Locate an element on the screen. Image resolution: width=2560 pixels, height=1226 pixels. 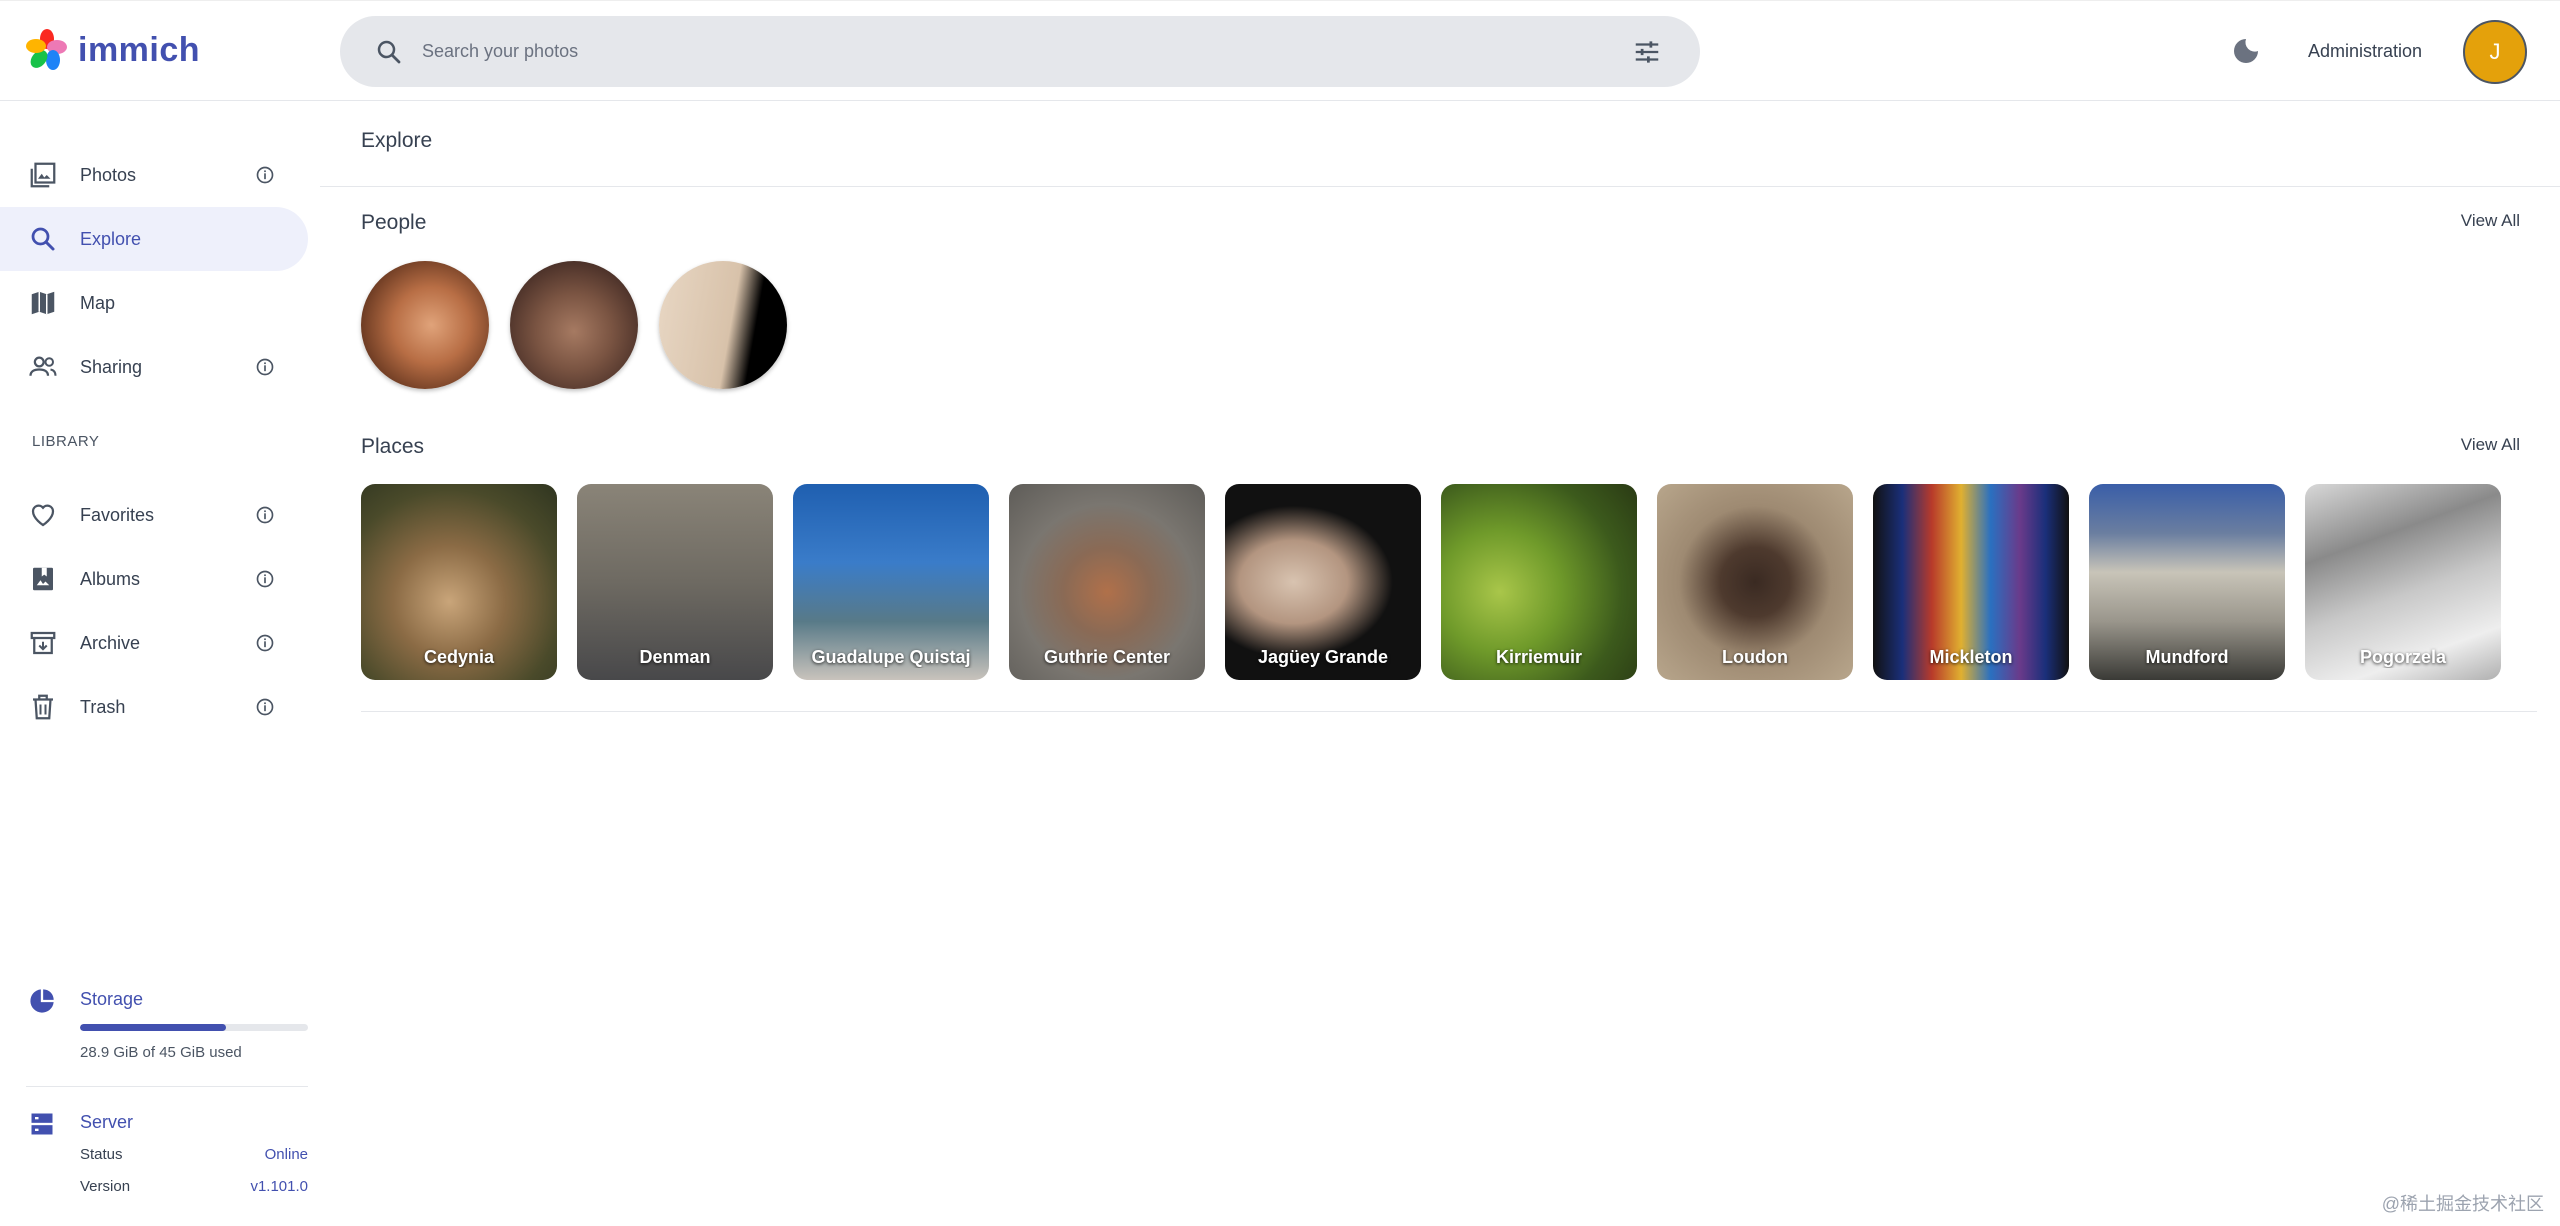
place-label: Guadalupe Quistaj is located at coordinates (891, 657).